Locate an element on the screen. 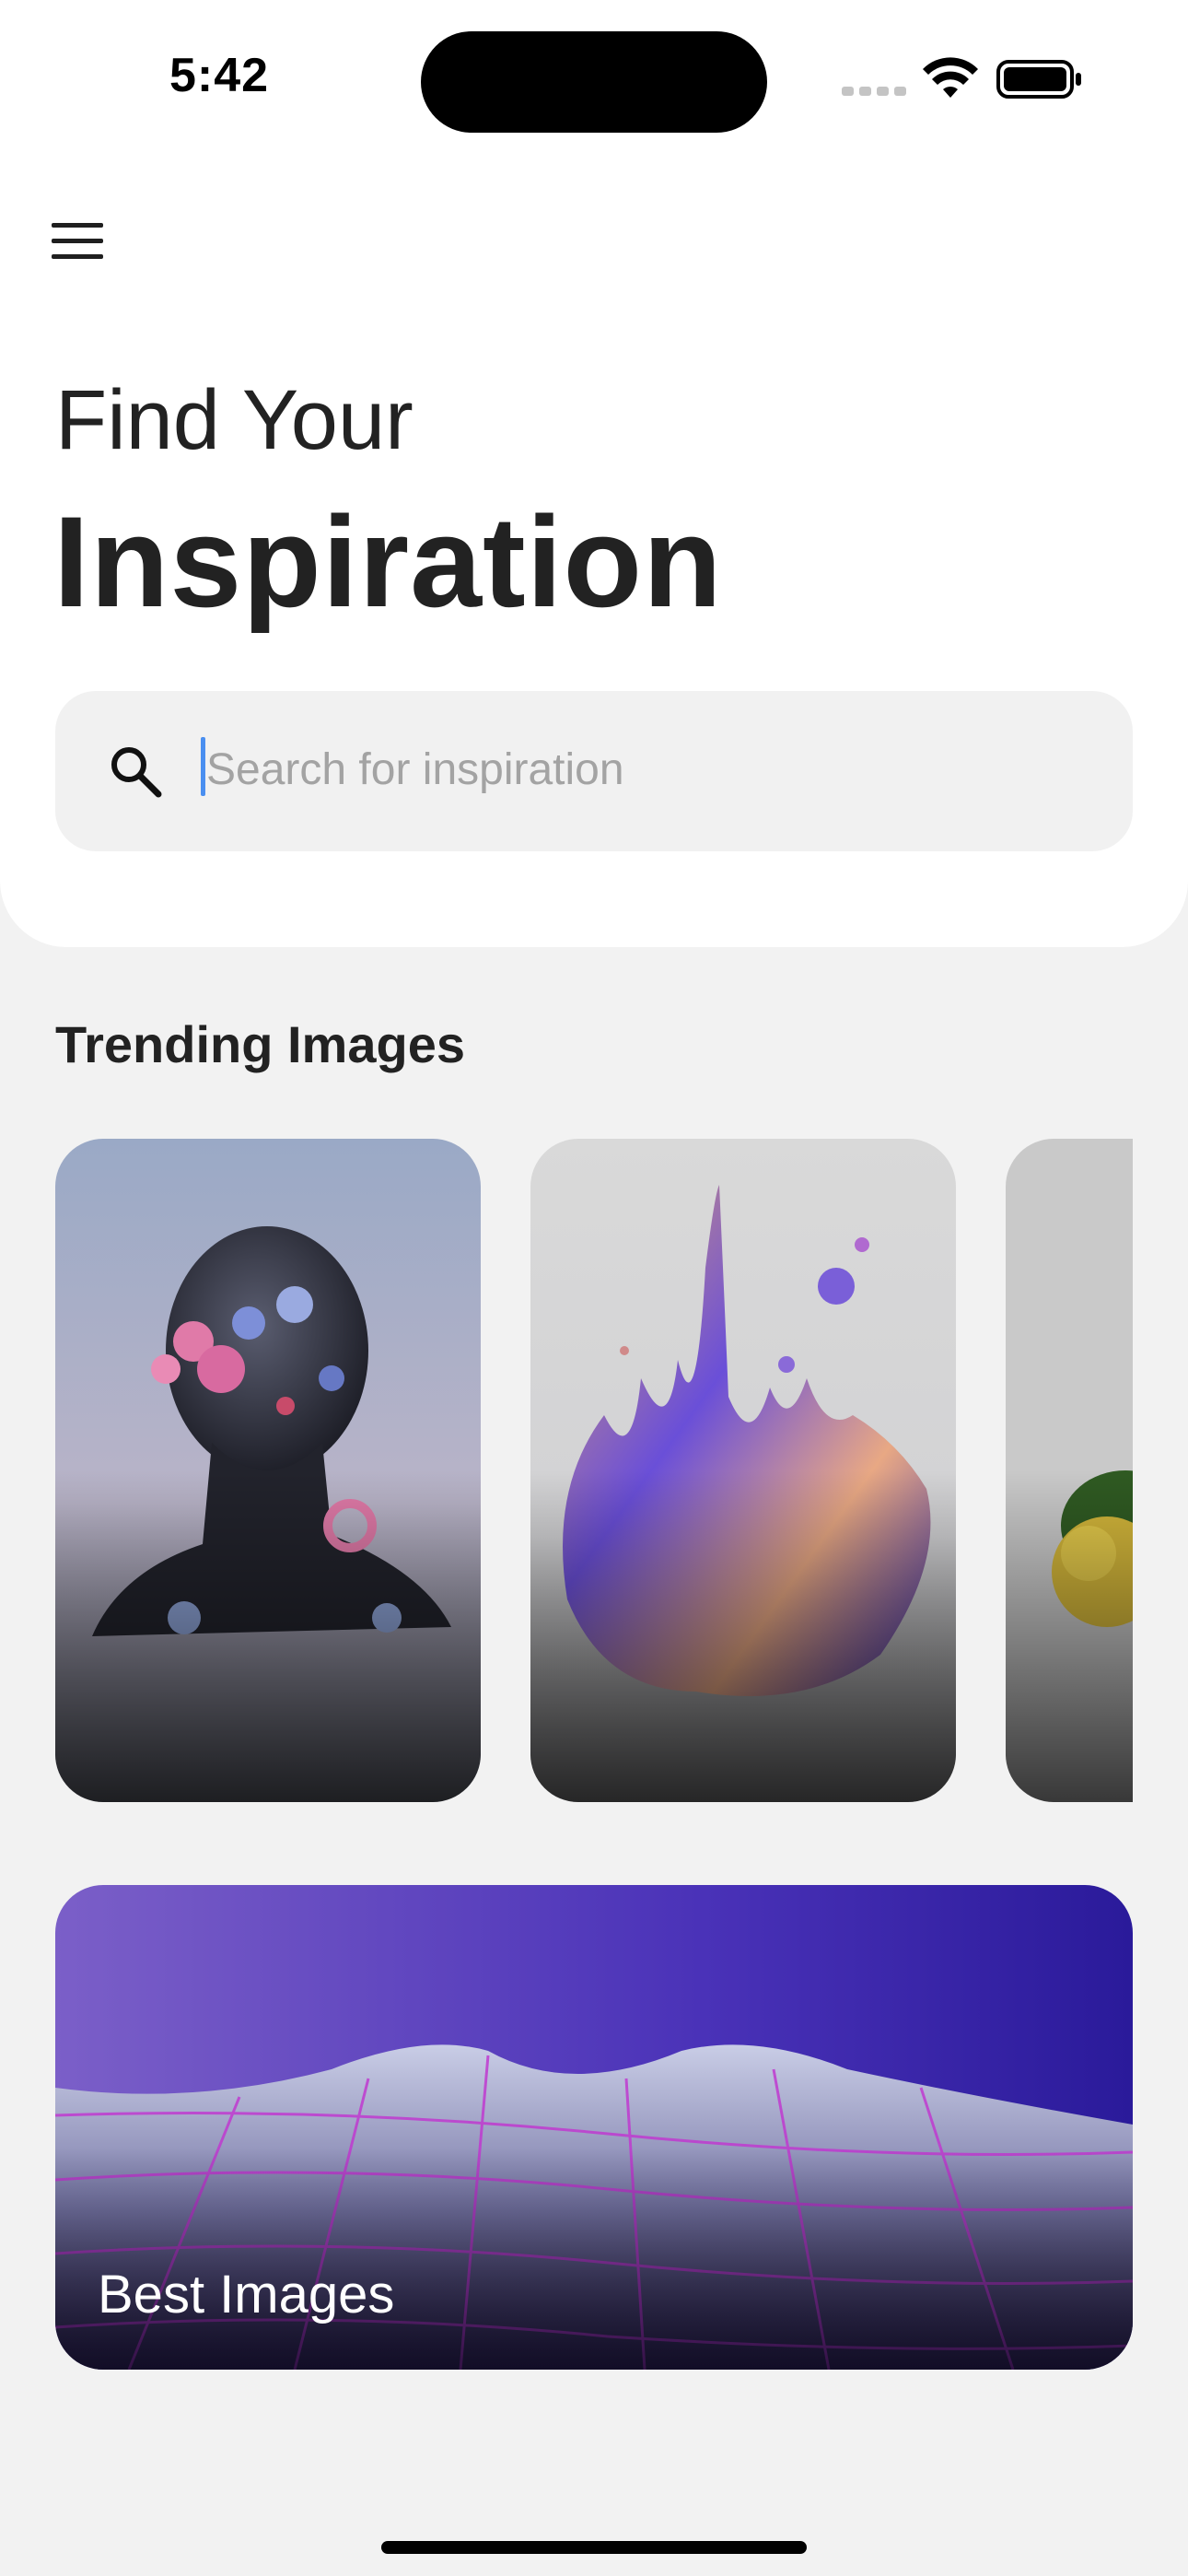 The image size is (1188, 2576). dynamic-island is located at coordinates (594, 82).